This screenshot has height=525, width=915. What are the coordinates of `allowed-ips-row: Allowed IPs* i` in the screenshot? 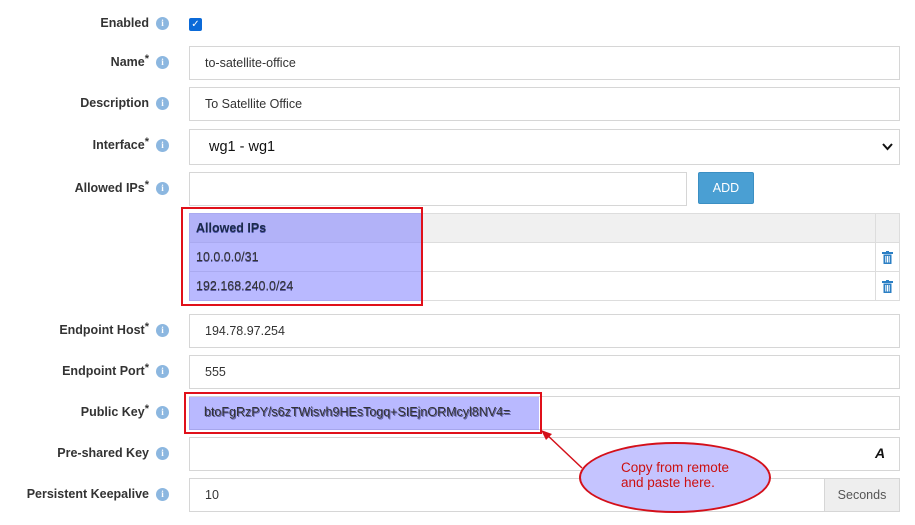 It's located at (457, 189).